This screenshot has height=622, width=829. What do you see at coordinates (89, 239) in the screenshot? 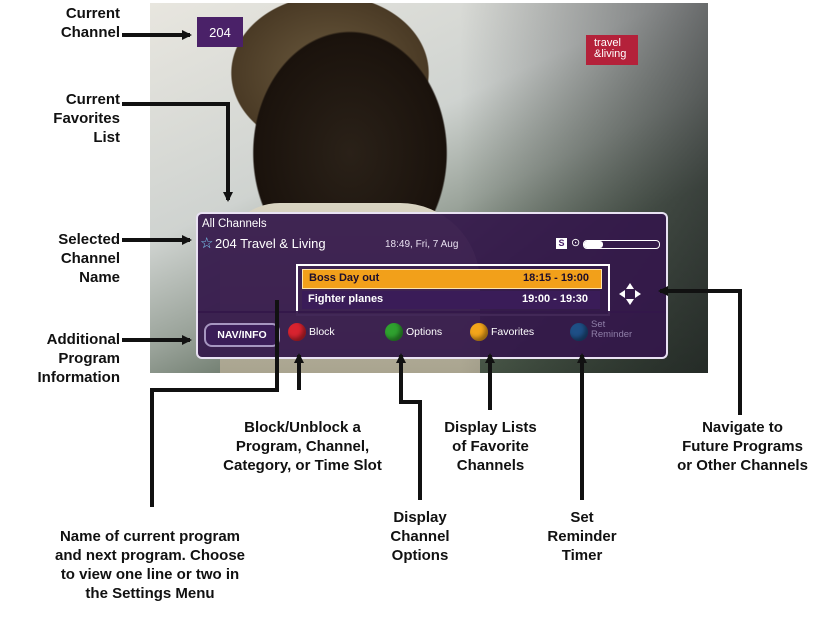
I see `annotation-line: Selected` at bounding box center [89, 239].